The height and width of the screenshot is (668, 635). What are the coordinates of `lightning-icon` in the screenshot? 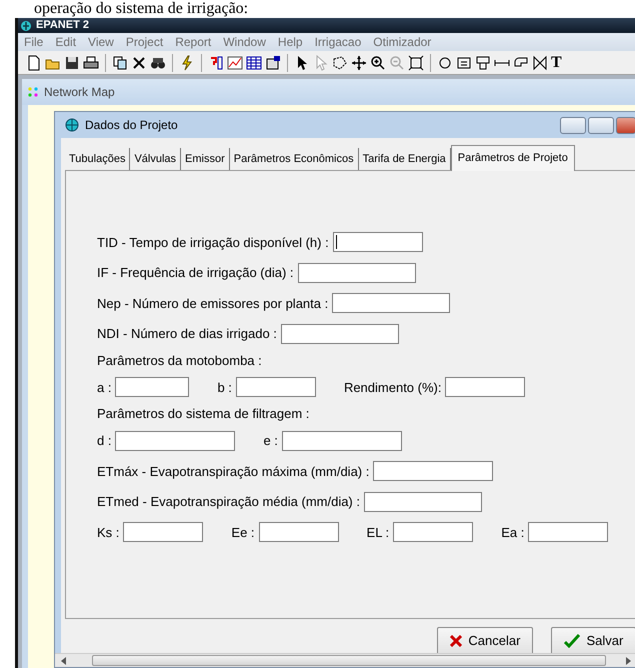 It's located at (187, 62).